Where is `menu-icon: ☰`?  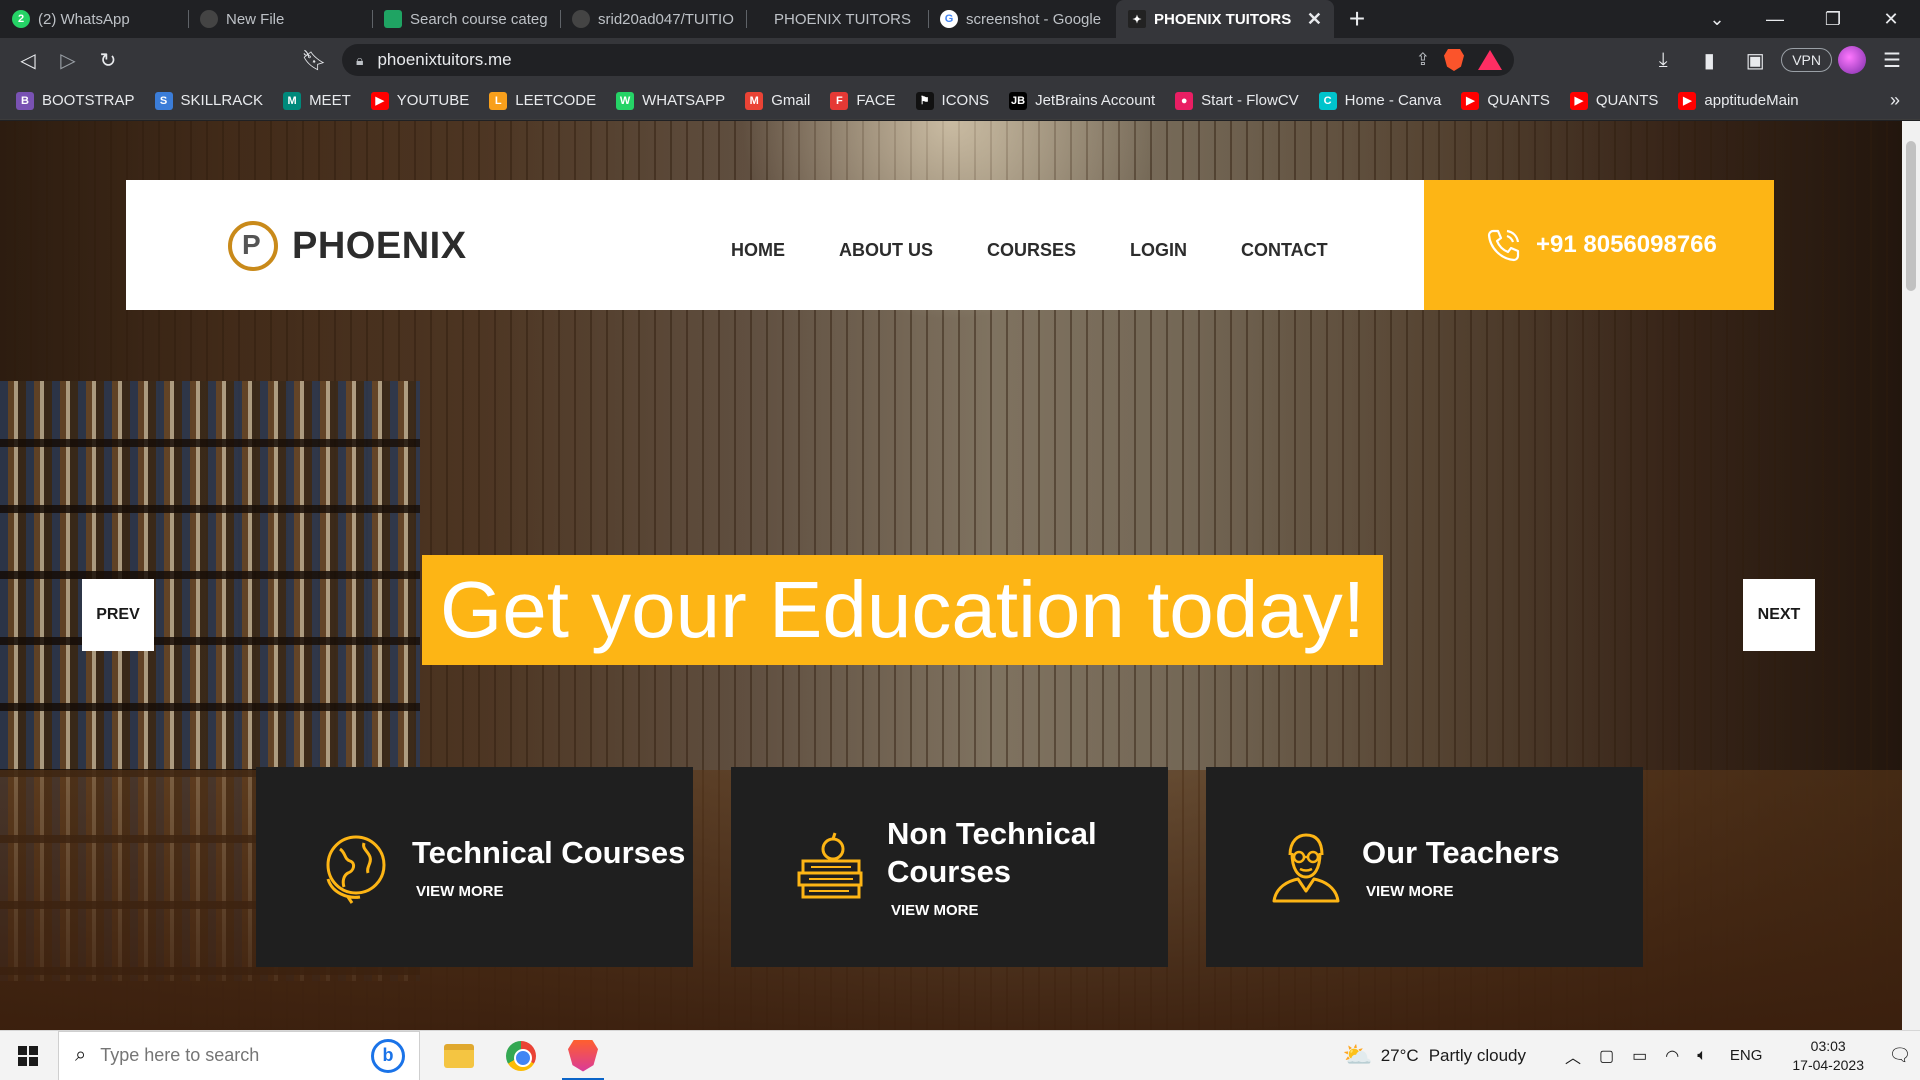
menu-icon: ☰ is located at coordinates (1892, 60).